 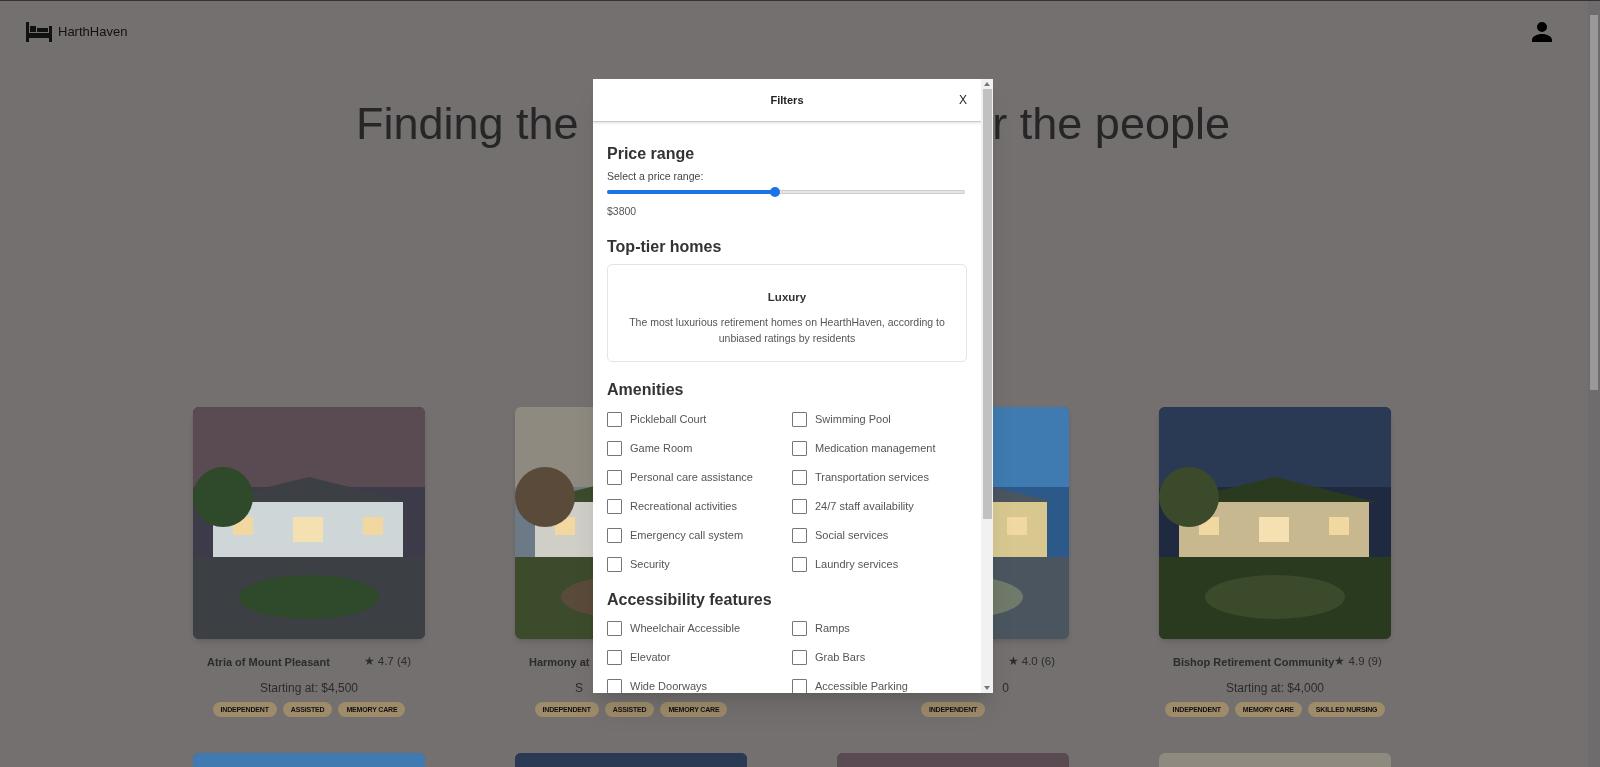 I want to click on bed-icon, so click(x=39, y=32).